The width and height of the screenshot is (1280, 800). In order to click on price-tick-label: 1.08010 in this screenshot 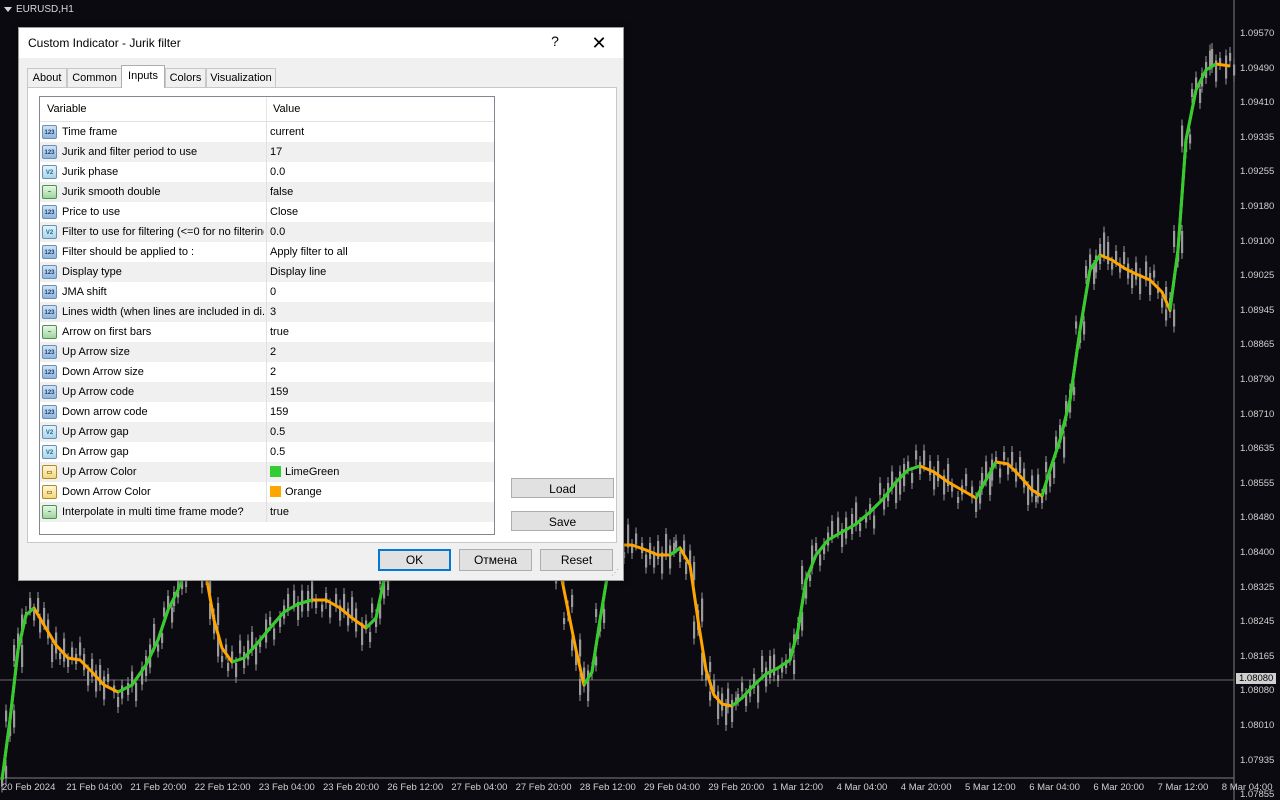, I will do `click(1257, 725)`.